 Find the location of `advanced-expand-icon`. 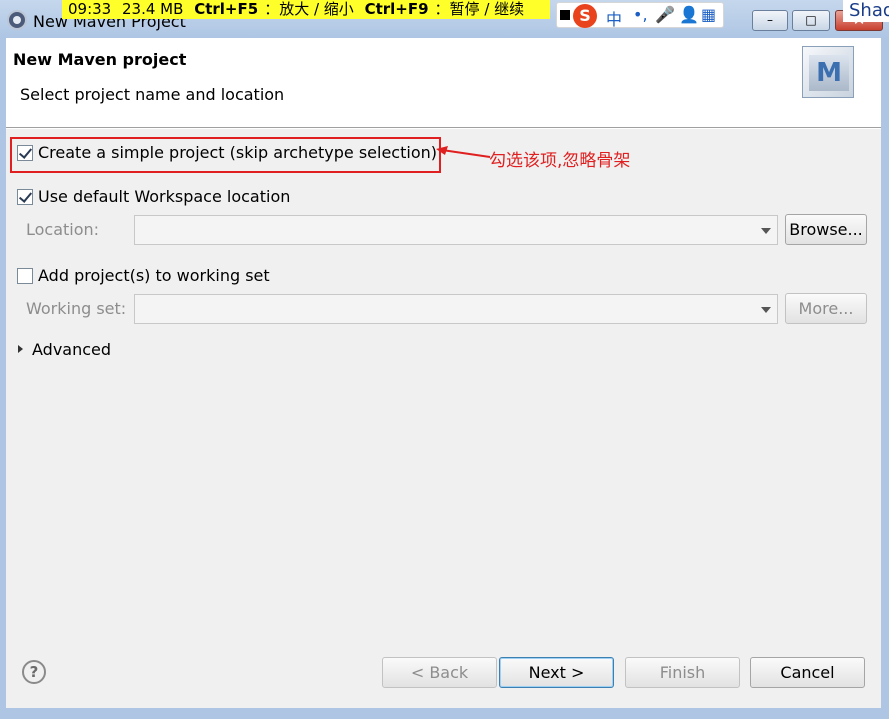

advanced-expand-icon is located at coordinates (20, 349).